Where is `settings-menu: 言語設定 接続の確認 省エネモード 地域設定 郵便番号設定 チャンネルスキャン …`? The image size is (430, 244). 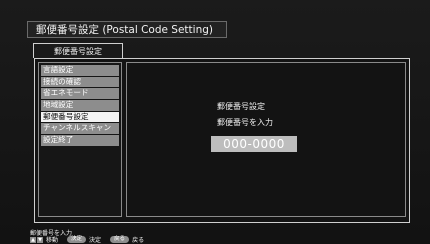 settings-menu: 言語設定 接続の確認 省エネモード 地域設定 郵便番号設定 チャンネルスキャン … is located at coordinates (80, 139).